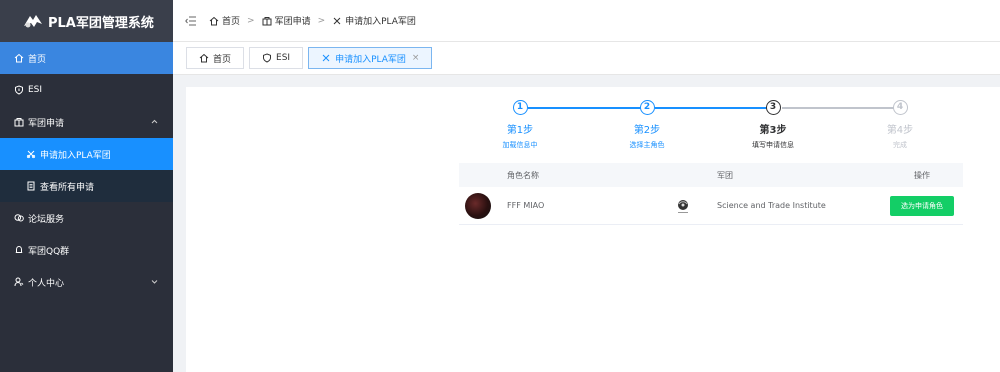 The height and width of the screenshot is (372, 1000). What do you see at coordinates (711, 175) in the screenshot?
I see `table-header: 角色名称 军团 操作` at bounding box center [711, 175].